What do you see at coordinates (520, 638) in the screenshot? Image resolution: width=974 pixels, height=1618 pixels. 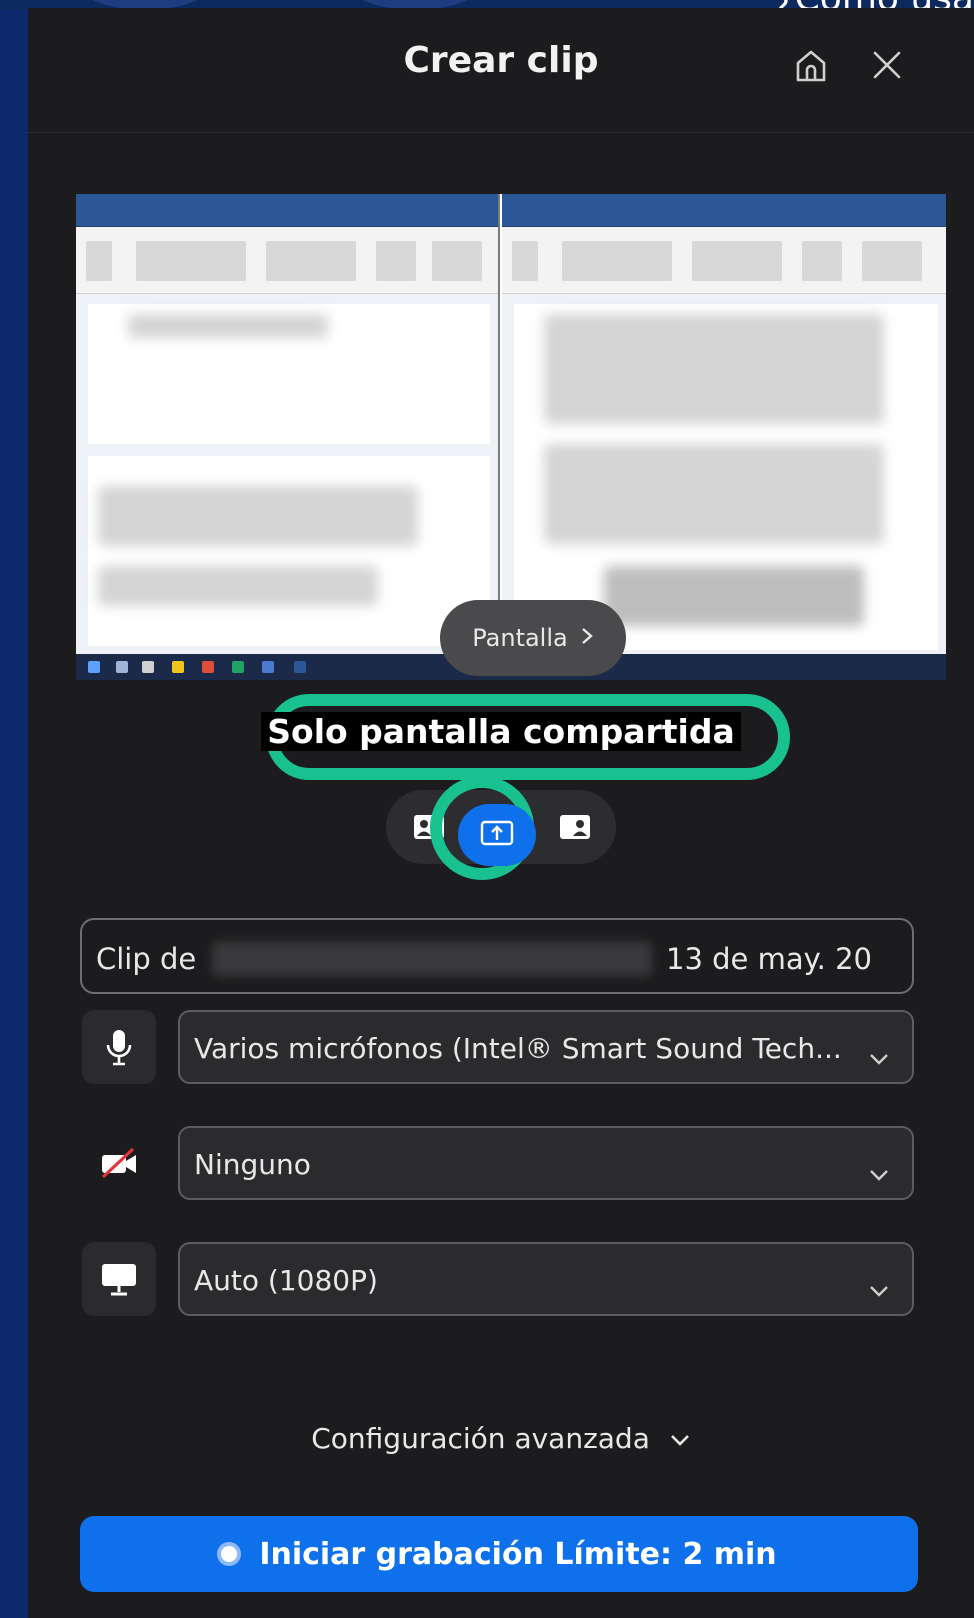 I see `source-select-label: Pantalla` at bounding box center [520, 638].